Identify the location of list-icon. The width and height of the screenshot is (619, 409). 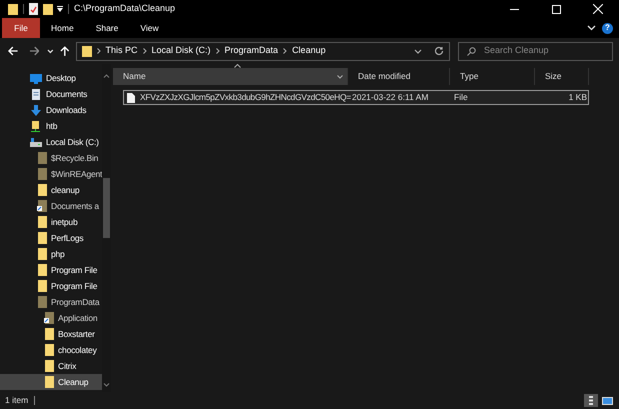
(591, 400).